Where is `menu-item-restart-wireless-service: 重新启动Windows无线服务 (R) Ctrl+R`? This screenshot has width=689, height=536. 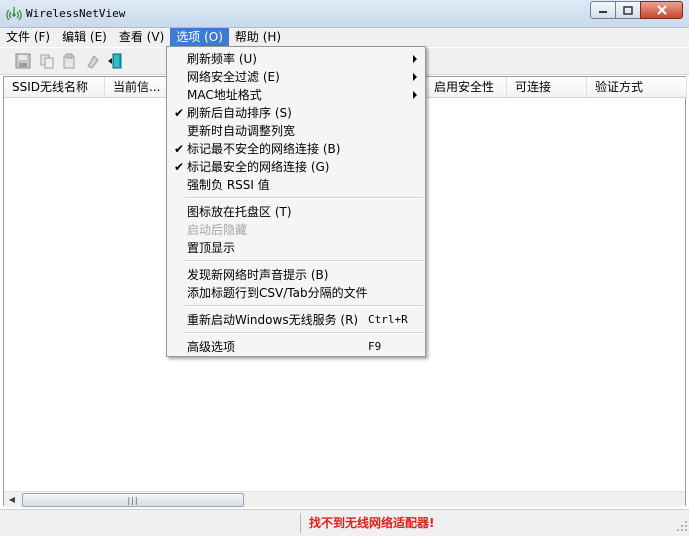
menu-item-restart-wireless-service: 重新启动Windows无线服务 (R) Ctrl+R is located at coordinates (296, 320).